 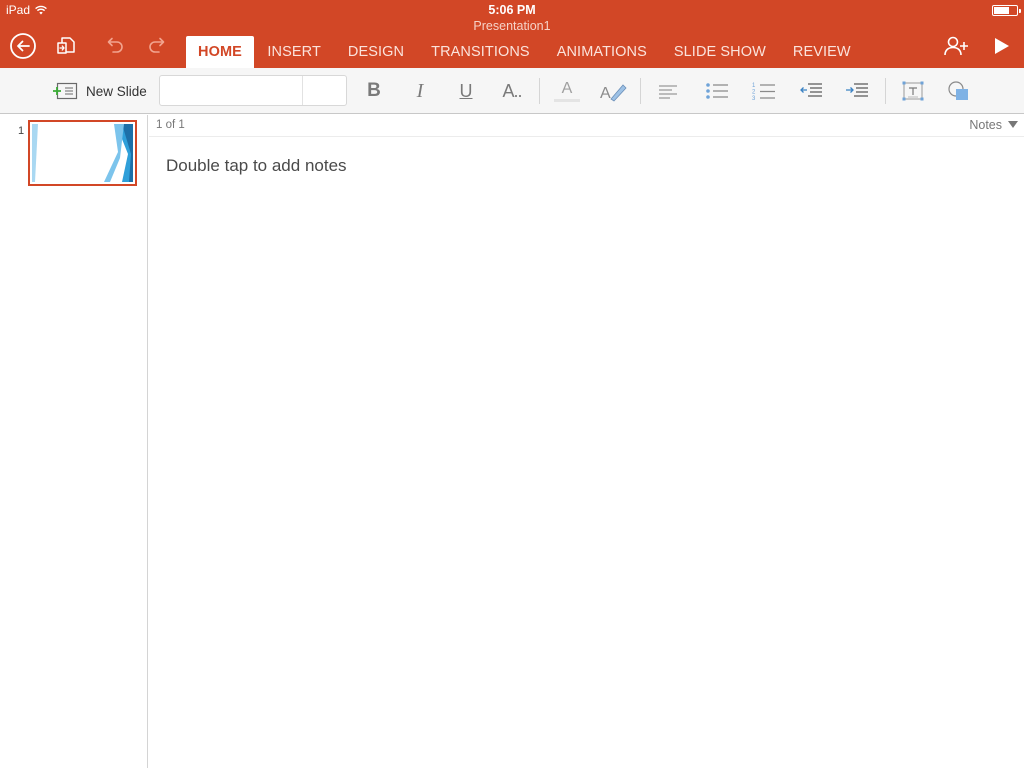 What do you see at coordinates (294, 52) in the screenshot?
I see `tab-insert: INSERT` at bounding box center [294, 52].